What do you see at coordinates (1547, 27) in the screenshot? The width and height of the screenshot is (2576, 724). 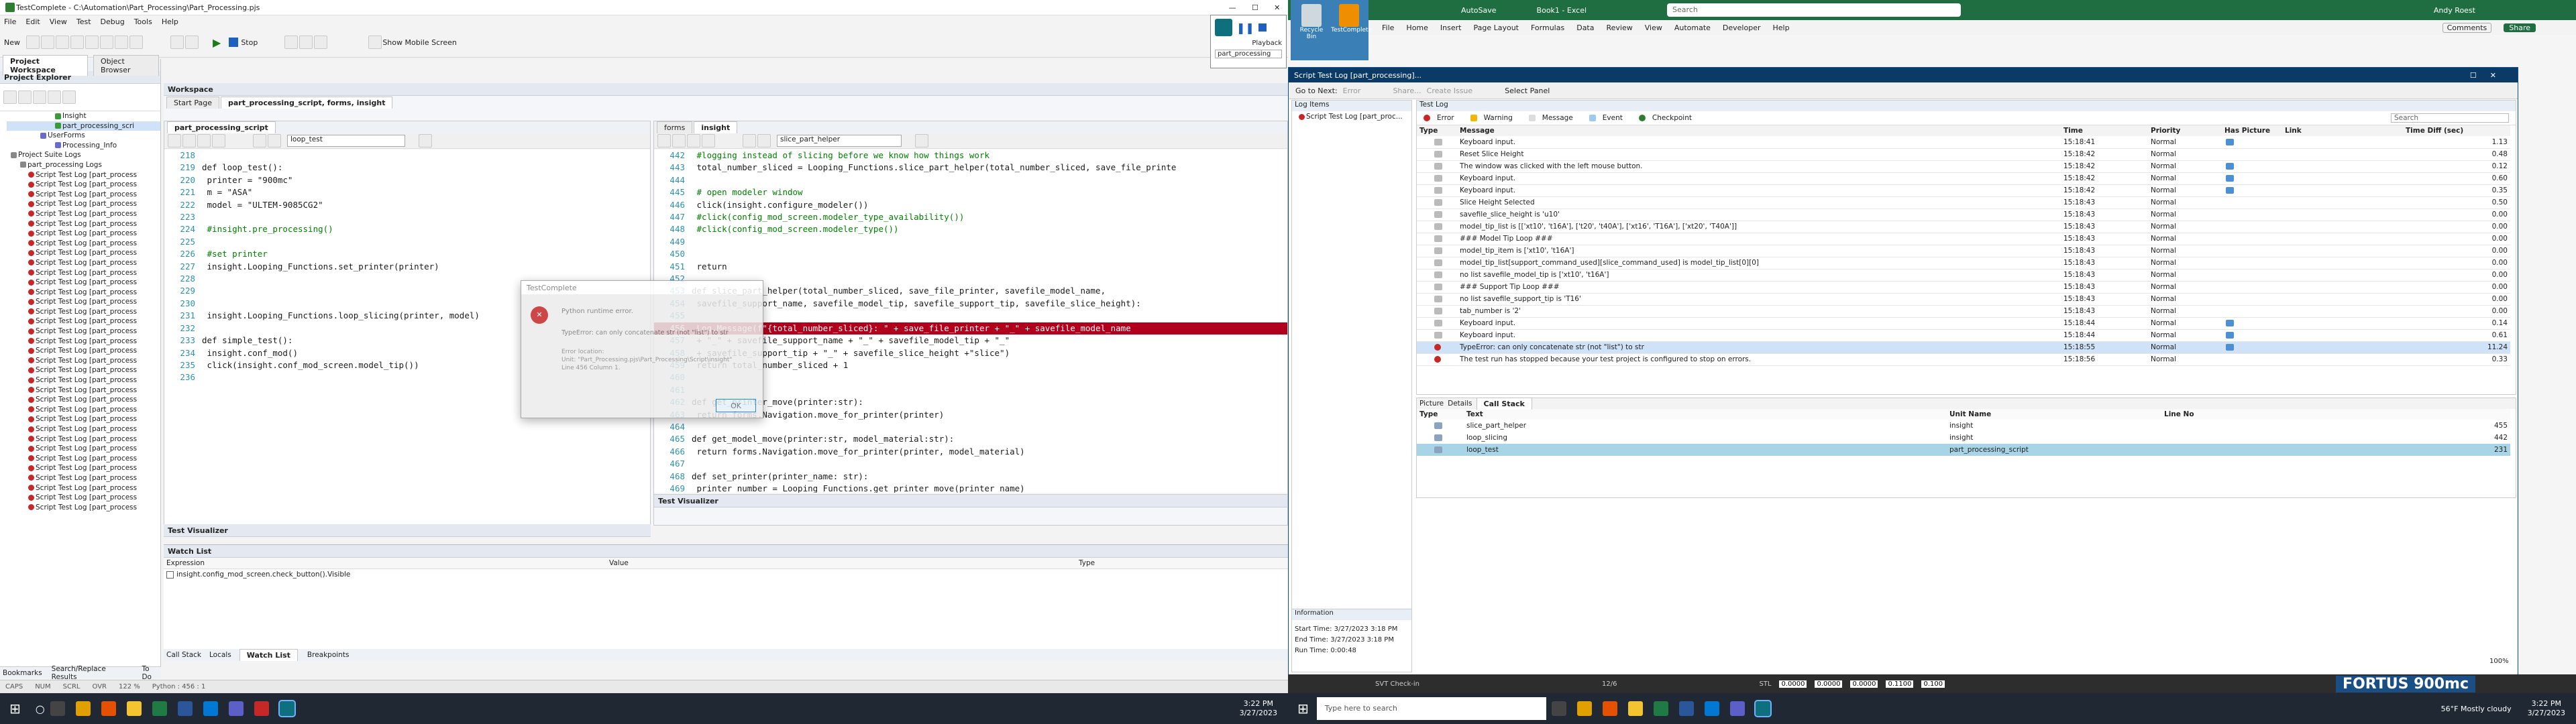 I see `ribbon-formulas: Formulas` at bounding box center [1547, 27].